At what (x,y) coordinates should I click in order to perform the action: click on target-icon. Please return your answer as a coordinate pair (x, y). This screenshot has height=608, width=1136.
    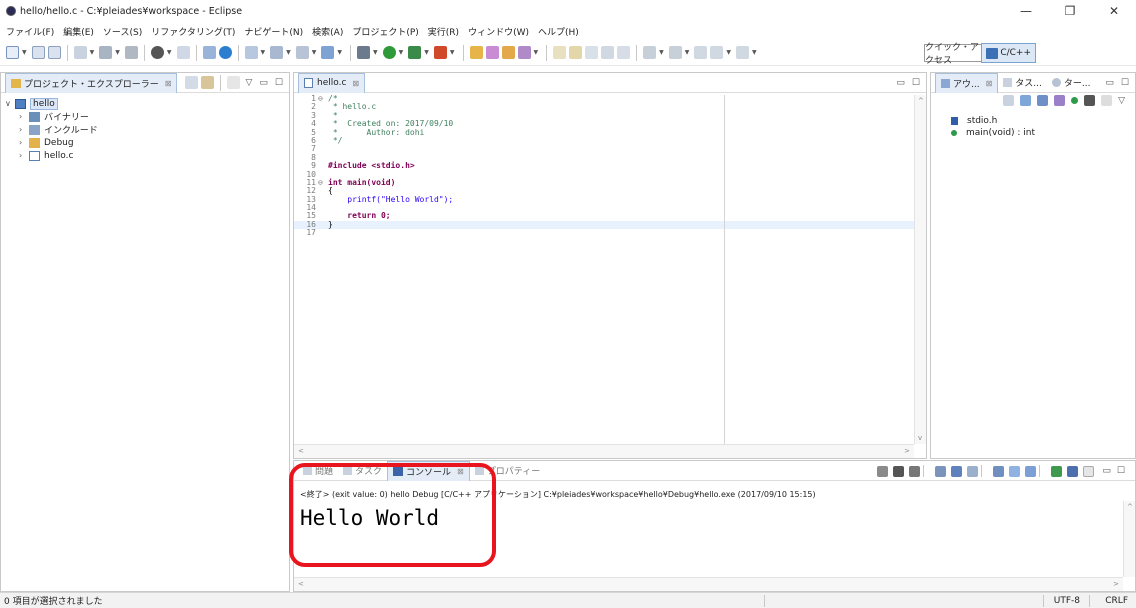
    Looking at the image, I should click on (157, 52).